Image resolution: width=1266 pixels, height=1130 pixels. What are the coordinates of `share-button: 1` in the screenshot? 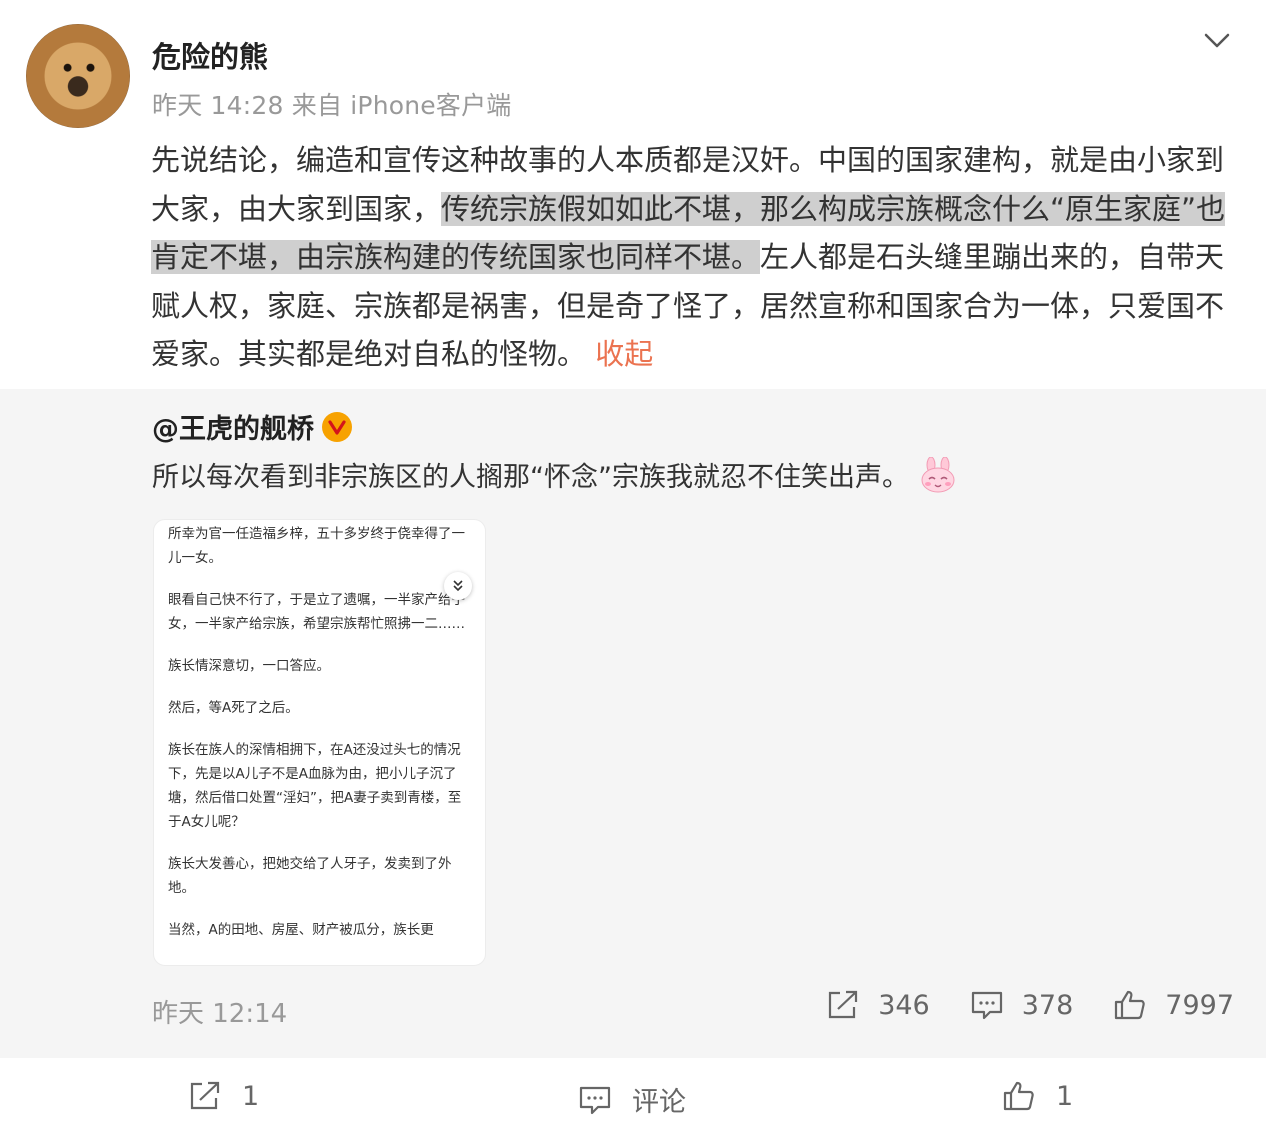 It's located at (223, 1096).